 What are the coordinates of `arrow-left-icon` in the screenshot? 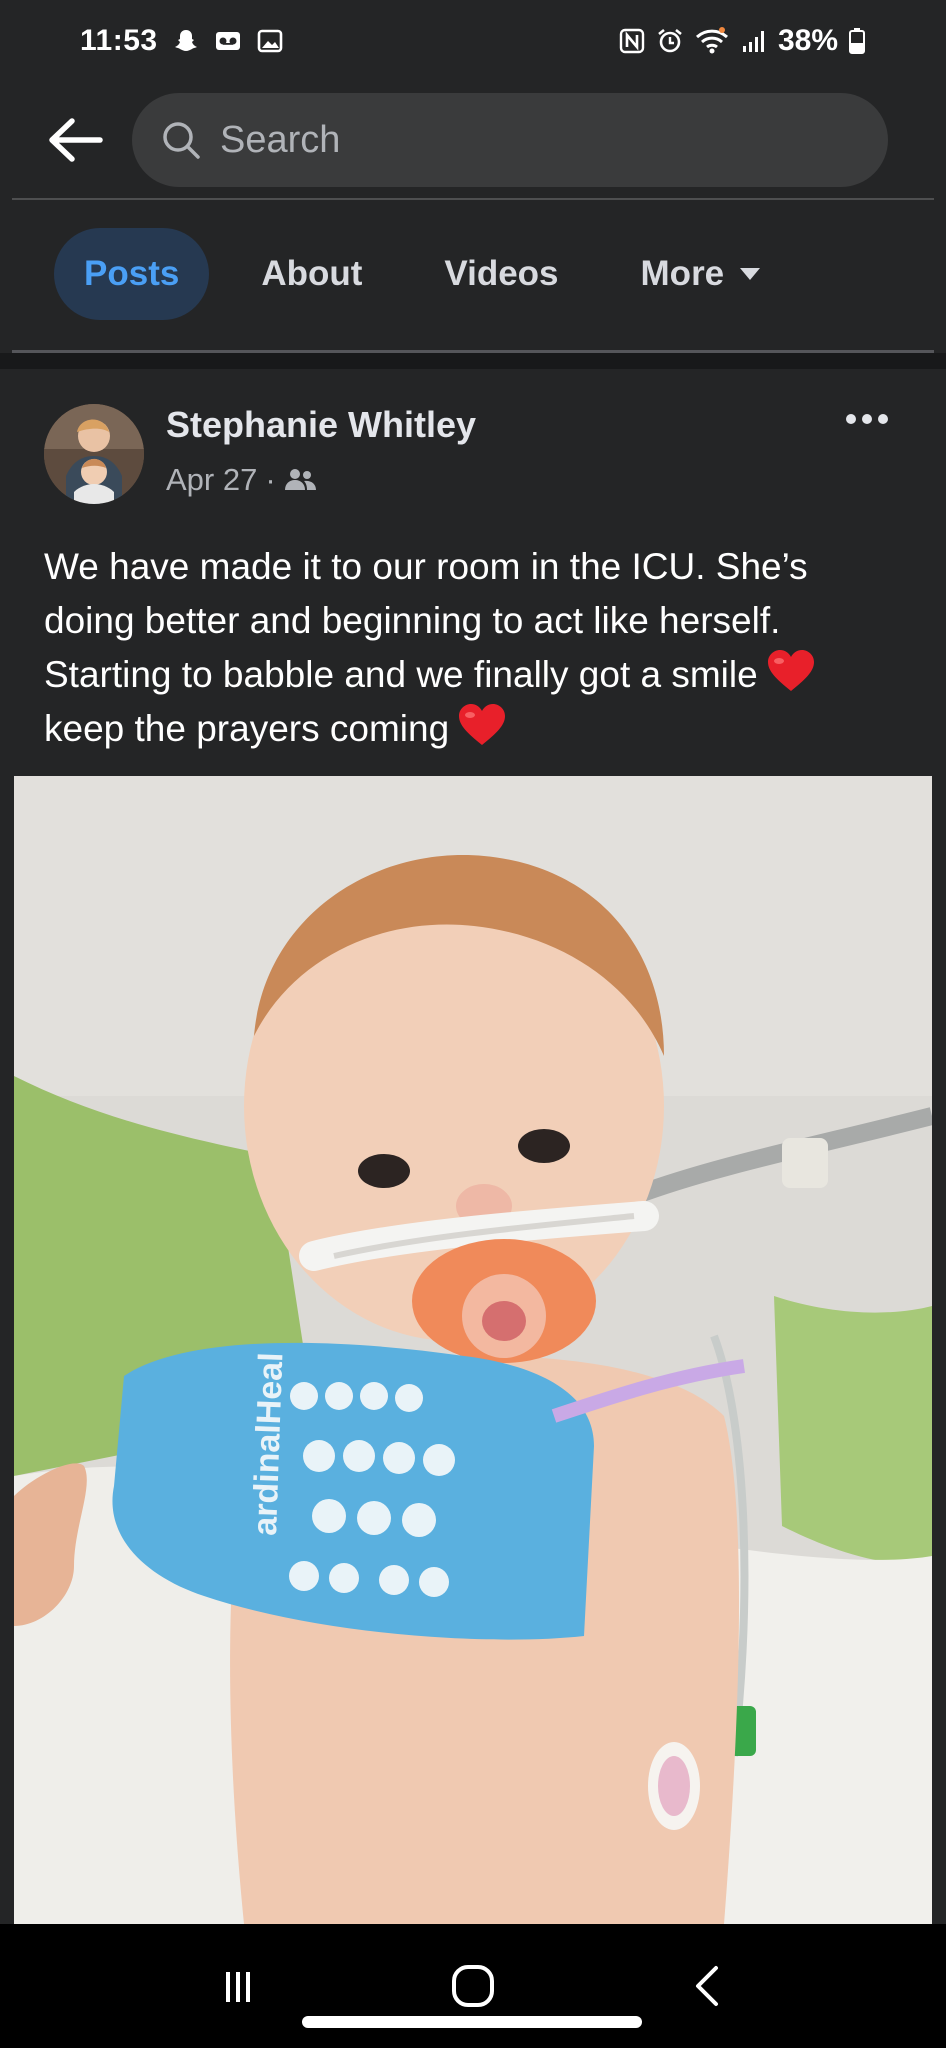 It's located at (76, 140).